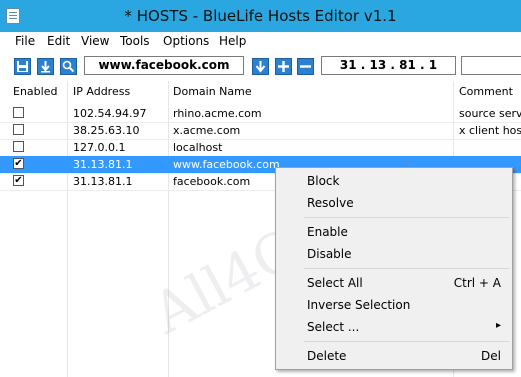 The image size is (521, 377). Describe the element at coordinates (490, 113) in the screenshot. I see `comment-cell: source serve` at that location.